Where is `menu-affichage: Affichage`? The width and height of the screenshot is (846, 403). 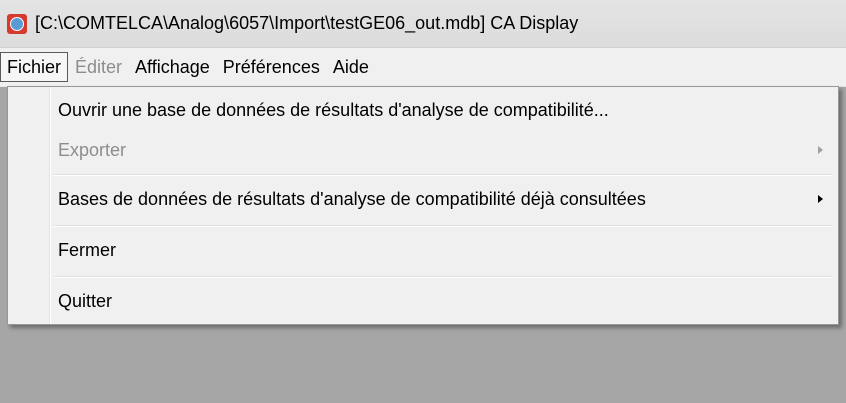
menu-affichage: Affichage is located at coordinates (172, 67).